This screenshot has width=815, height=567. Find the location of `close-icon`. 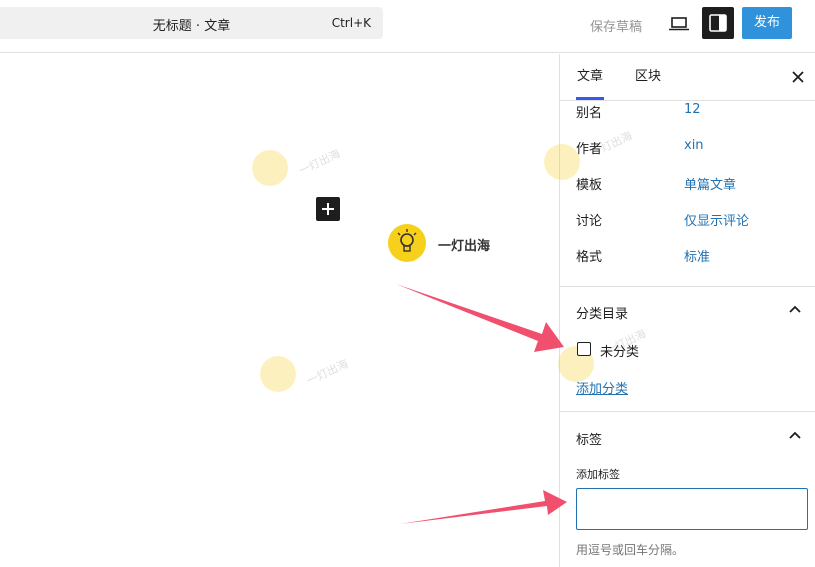

close-icon is located at coordinates (798, 77).